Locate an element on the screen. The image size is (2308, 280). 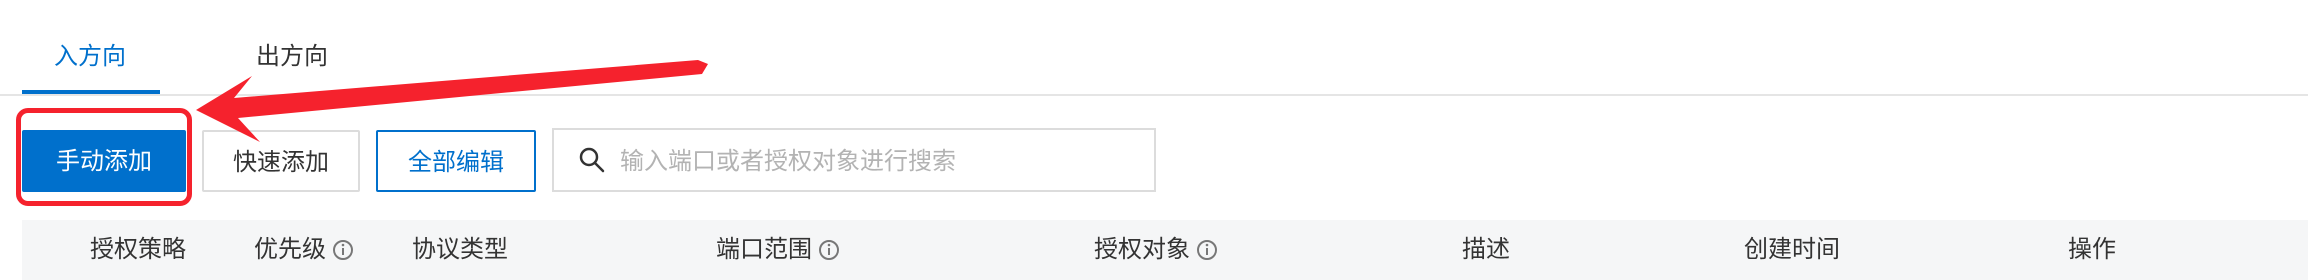
column-description: 描述 is located at coordinates (1486, 249).